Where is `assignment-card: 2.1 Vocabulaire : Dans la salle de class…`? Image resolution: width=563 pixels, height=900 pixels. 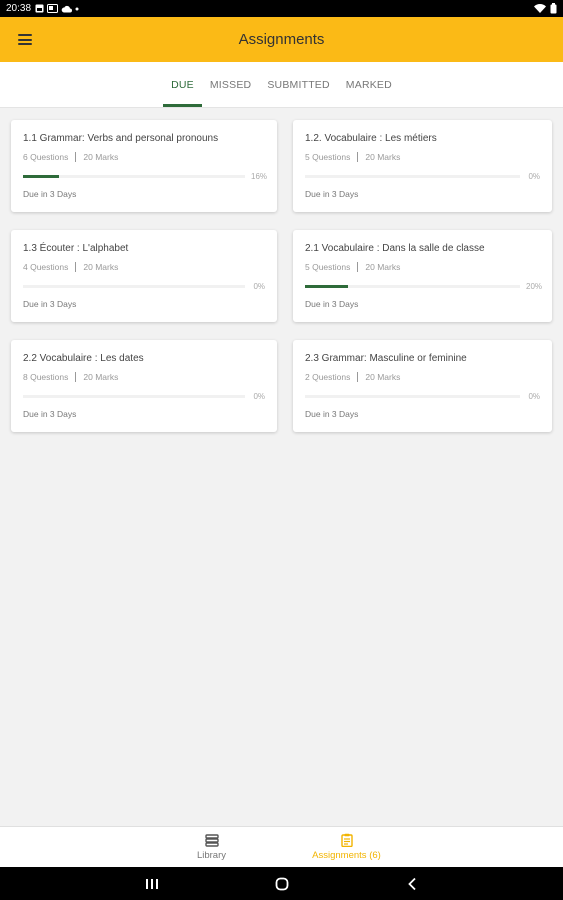
assignment-card: 2.1 Vocabulaire : Dans la salle de class… is located at coordinates (422, 276).